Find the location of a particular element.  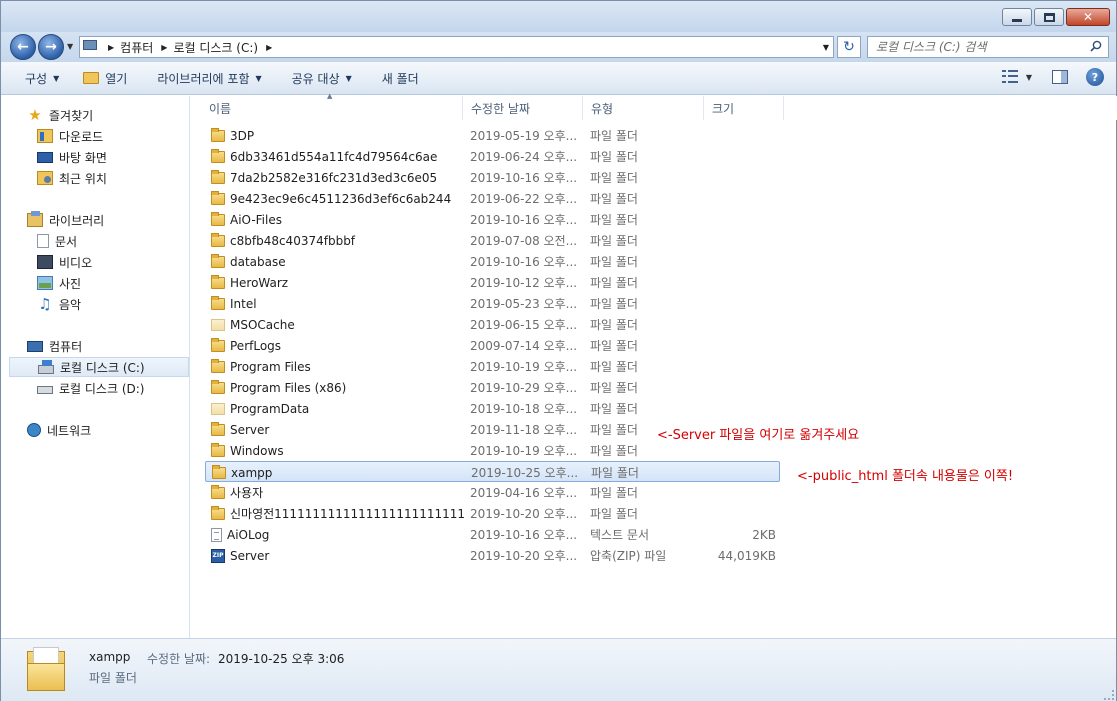

nav-desktop: 바탕 화면 is located at coordinates (112, 157).